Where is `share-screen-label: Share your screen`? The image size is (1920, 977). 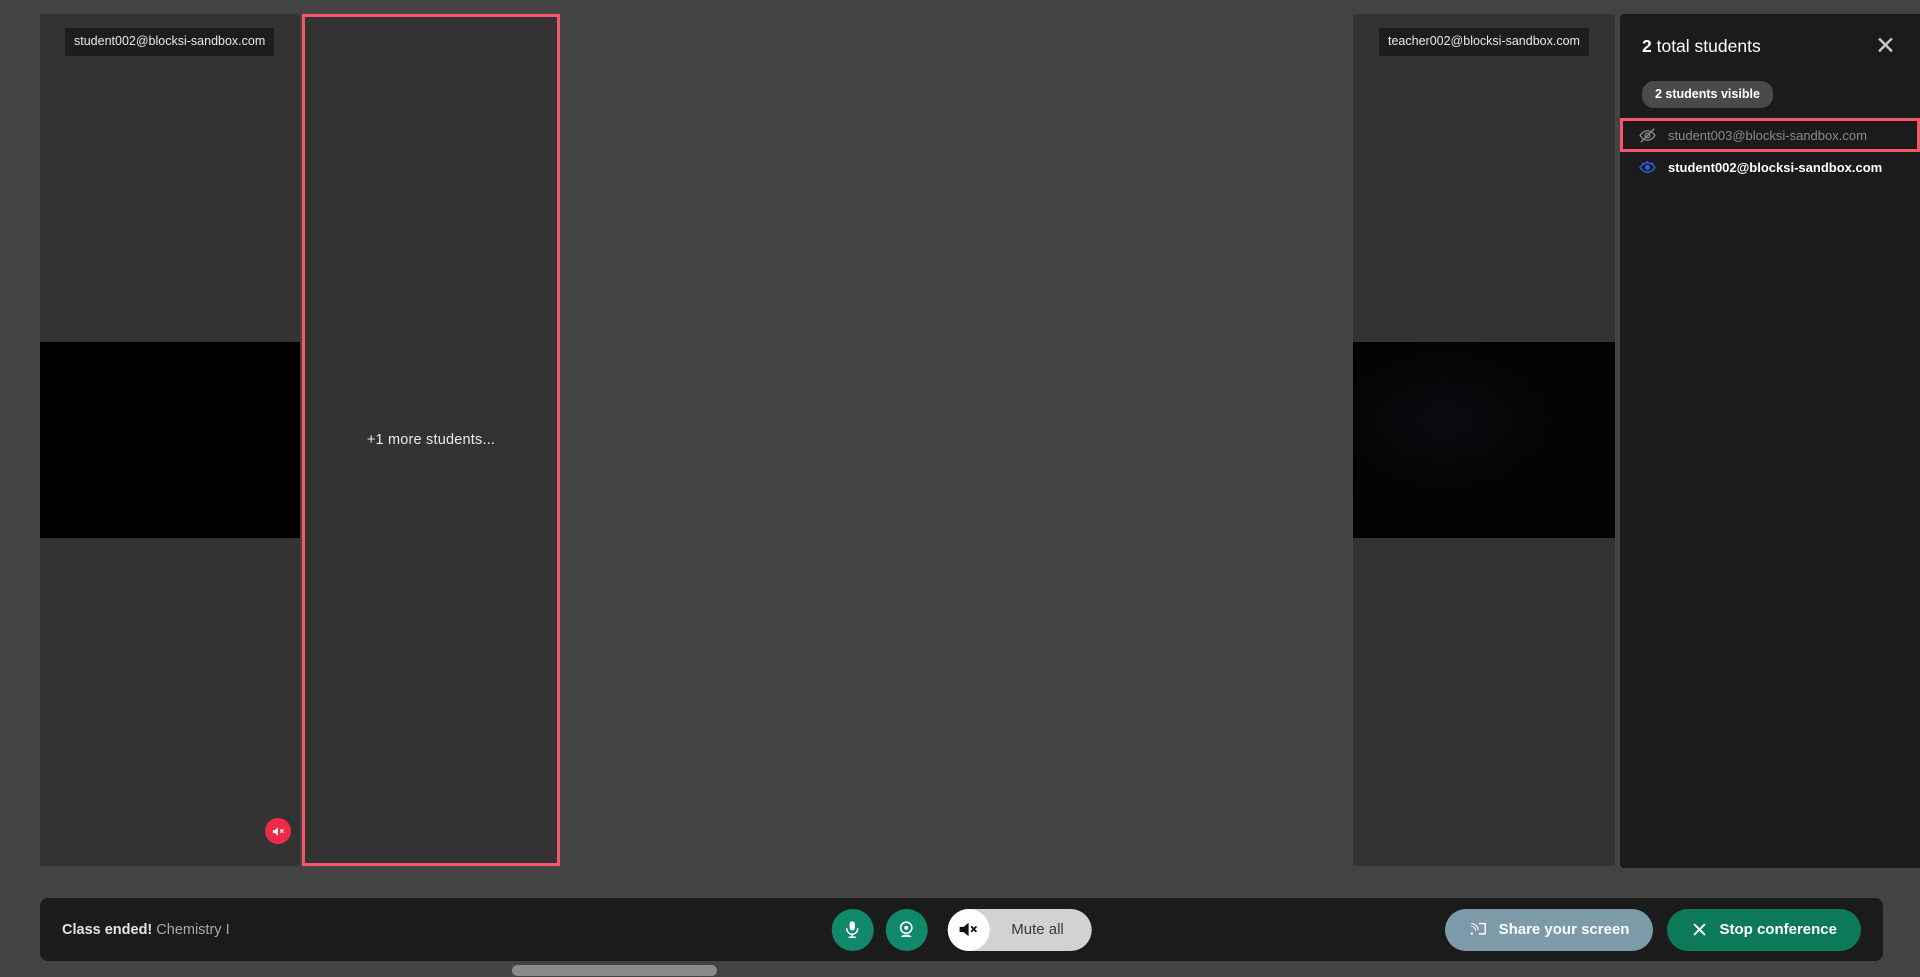
share-screen-label: Share your screen is located at coordinates (1564, 929).